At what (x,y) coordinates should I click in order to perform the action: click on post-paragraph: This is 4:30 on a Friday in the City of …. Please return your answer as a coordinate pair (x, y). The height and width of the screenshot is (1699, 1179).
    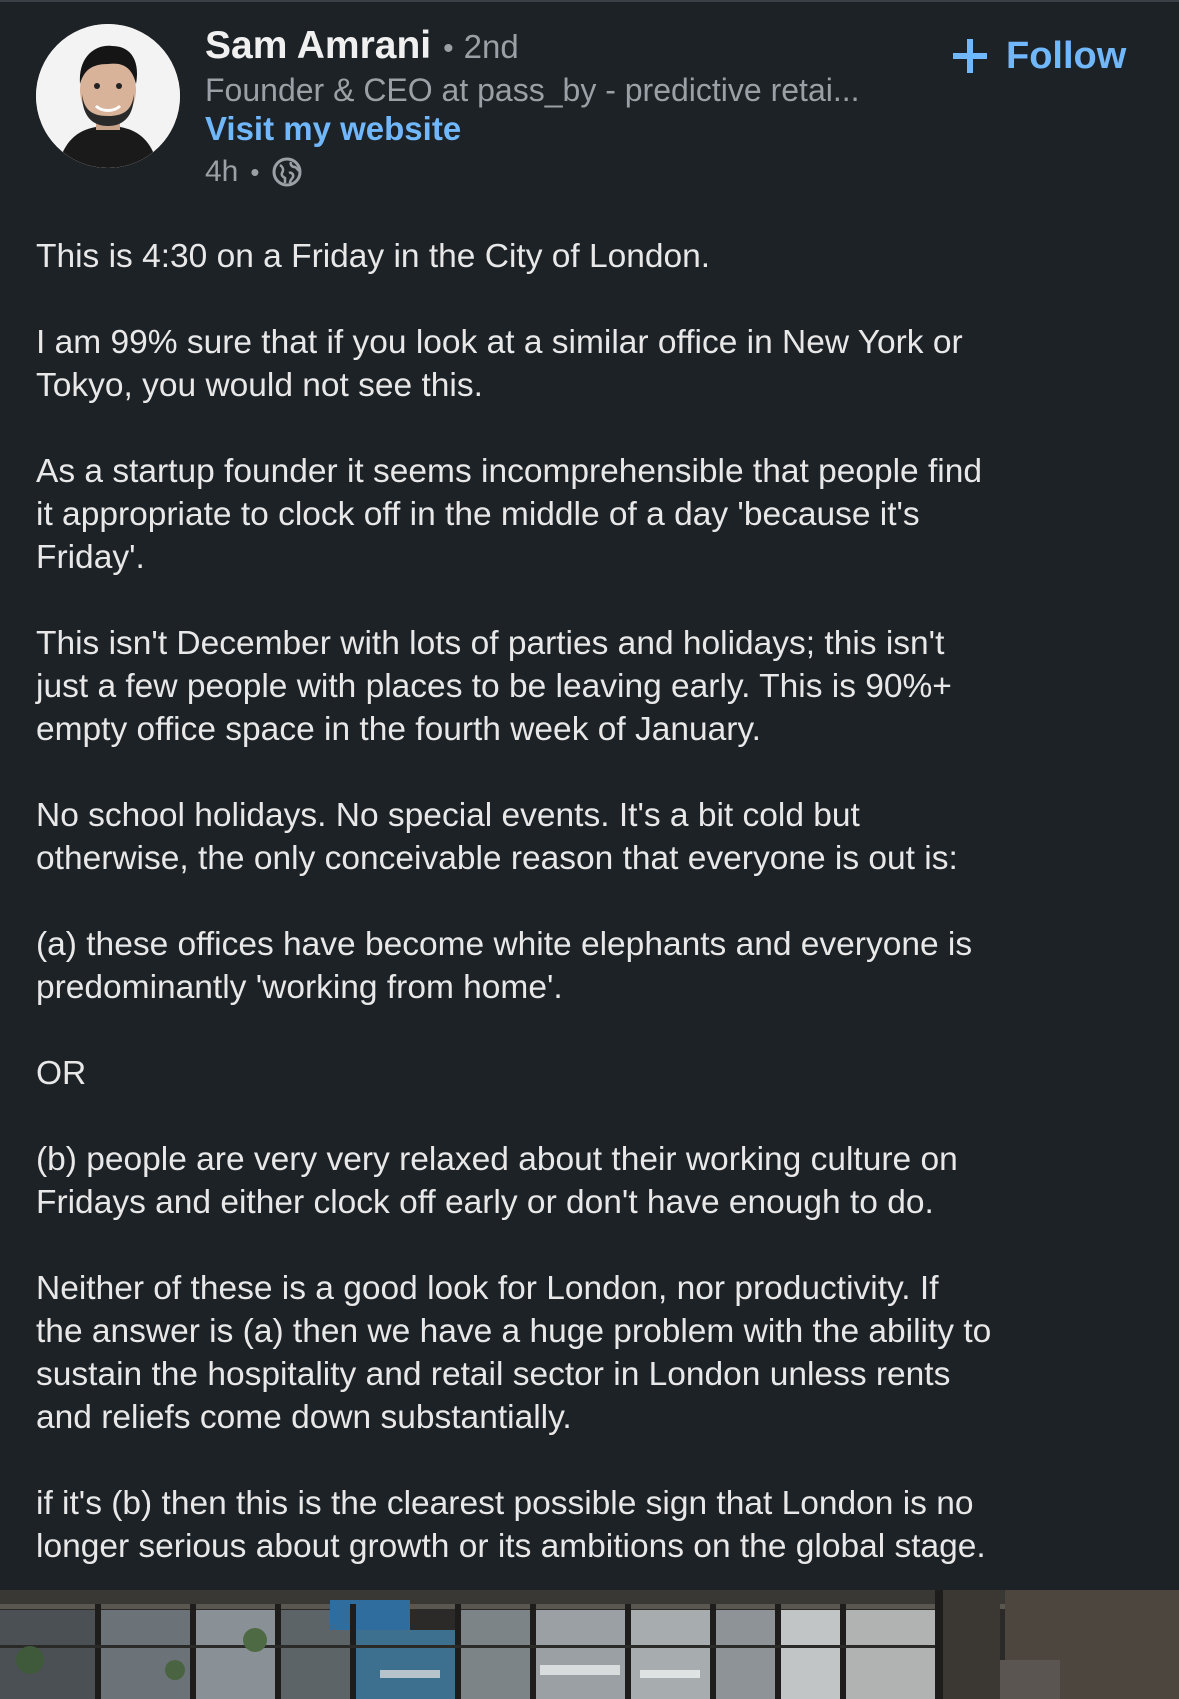
    Looking at the image, I should click on (373, 256).